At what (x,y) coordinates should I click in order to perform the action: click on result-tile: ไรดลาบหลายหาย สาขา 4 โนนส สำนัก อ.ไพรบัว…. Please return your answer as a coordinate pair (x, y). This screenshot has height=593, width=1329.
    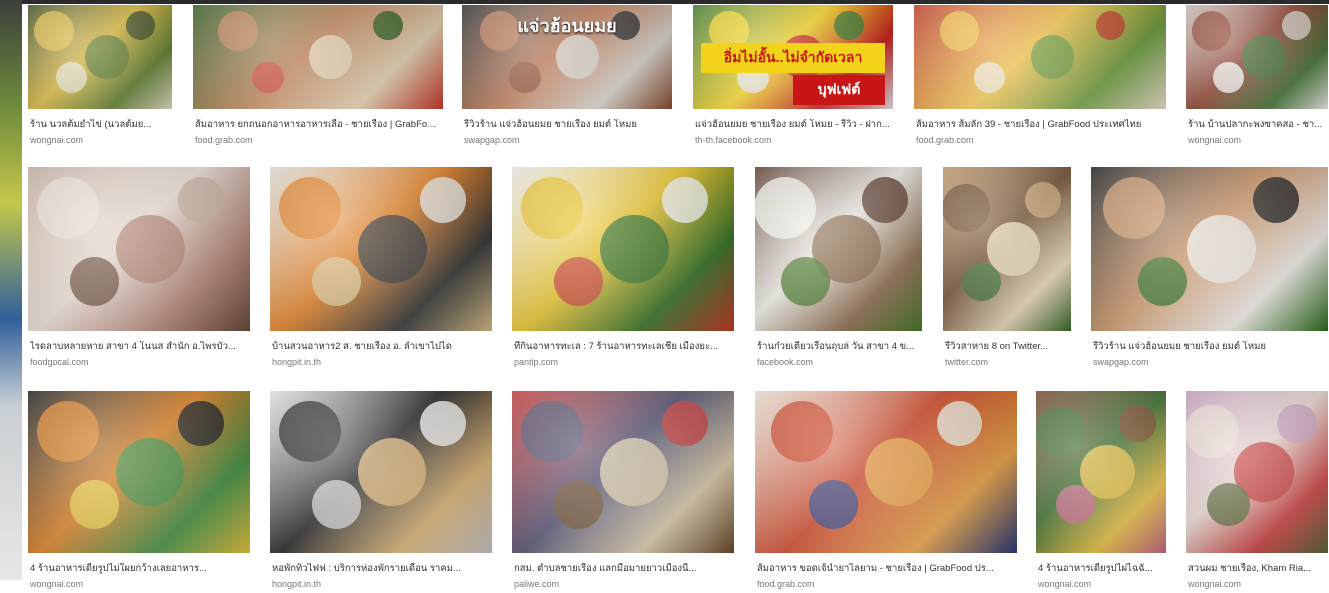
    Looking at the image, I should click on (139, 269).